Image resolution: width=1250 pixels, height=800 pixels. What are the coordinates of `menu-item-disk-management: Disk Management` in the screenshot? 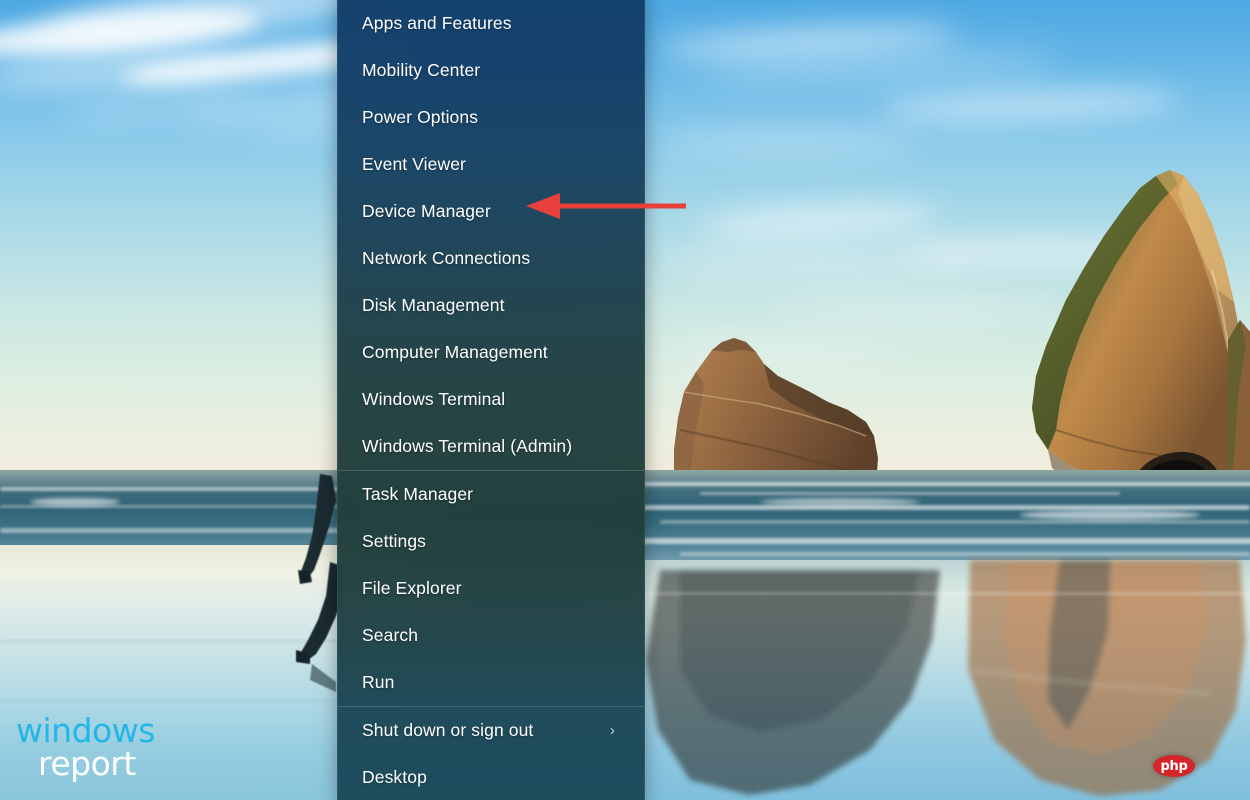 It's located at (491, 305).